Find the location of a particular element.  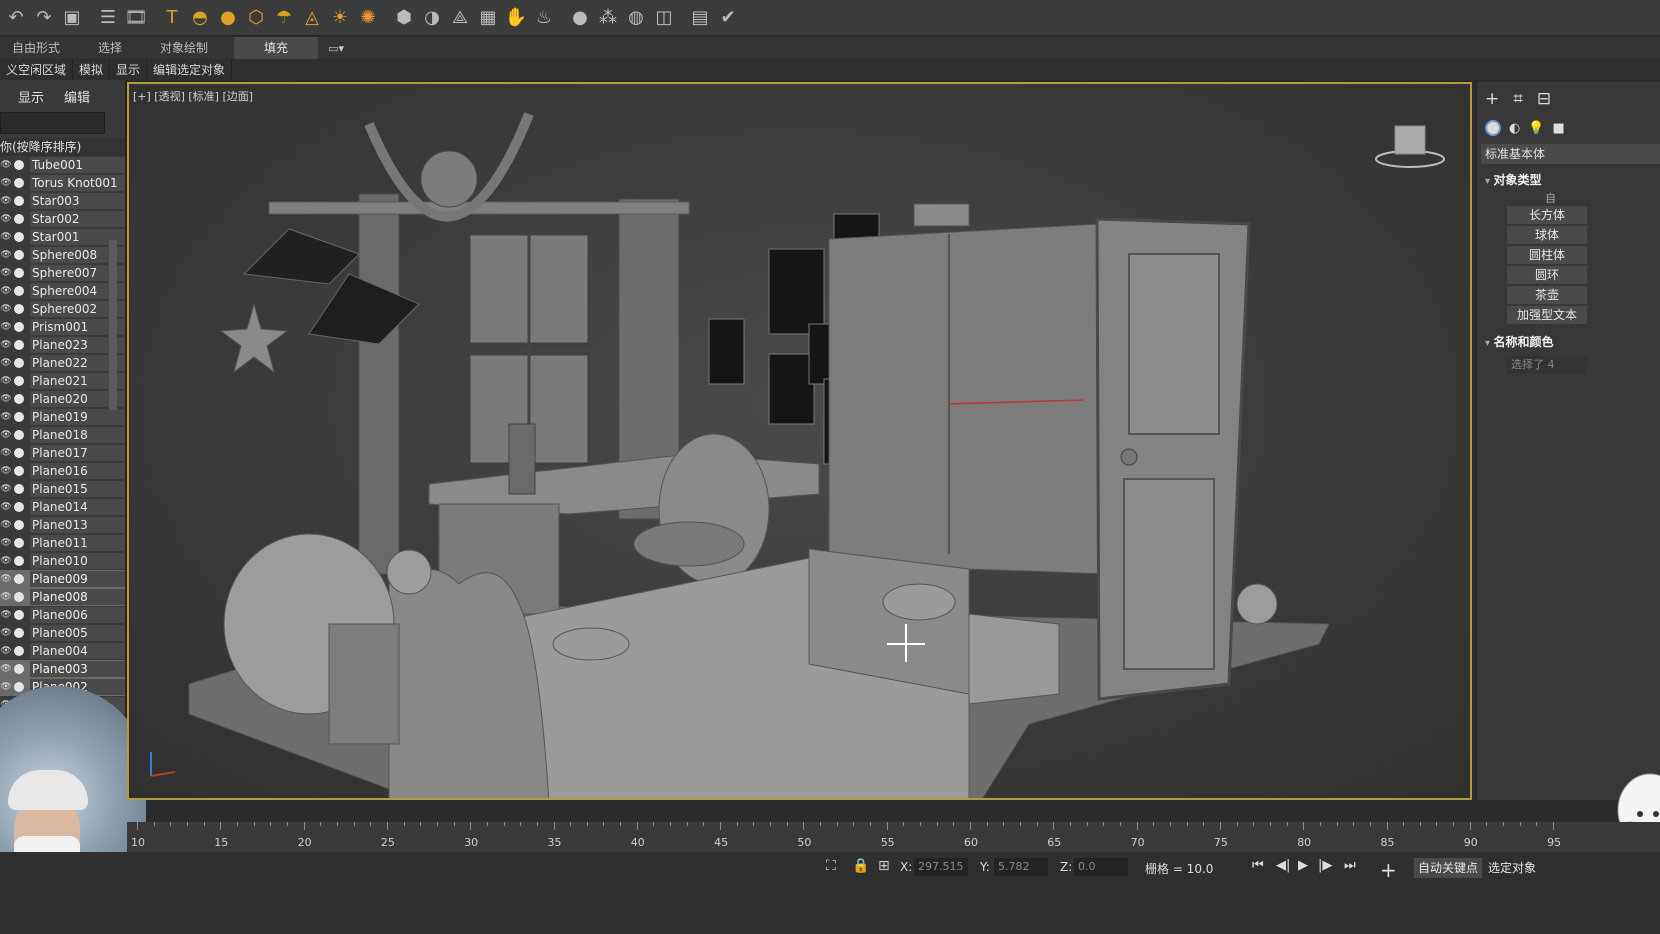

subtab-2: 显示 is located at coordinates (129, 70).